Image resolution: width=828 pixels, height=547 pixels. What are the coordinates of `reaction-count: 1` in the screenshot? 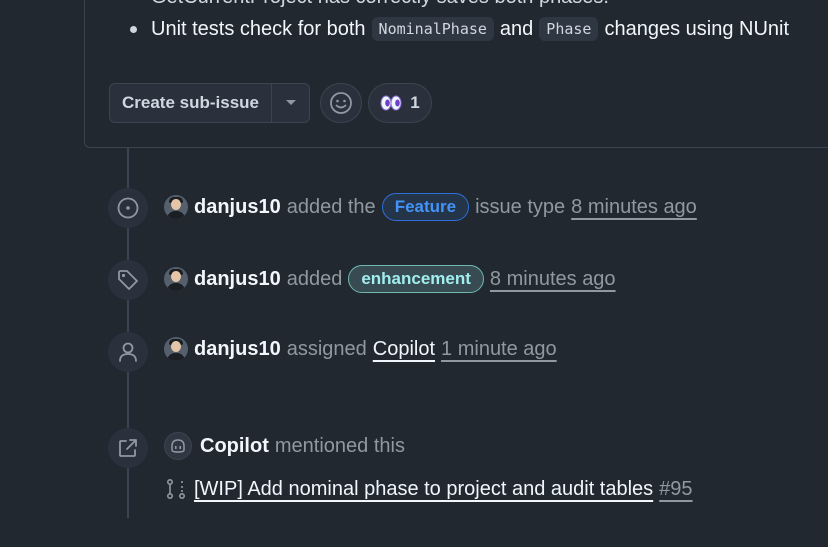 It's located at (415, 102).